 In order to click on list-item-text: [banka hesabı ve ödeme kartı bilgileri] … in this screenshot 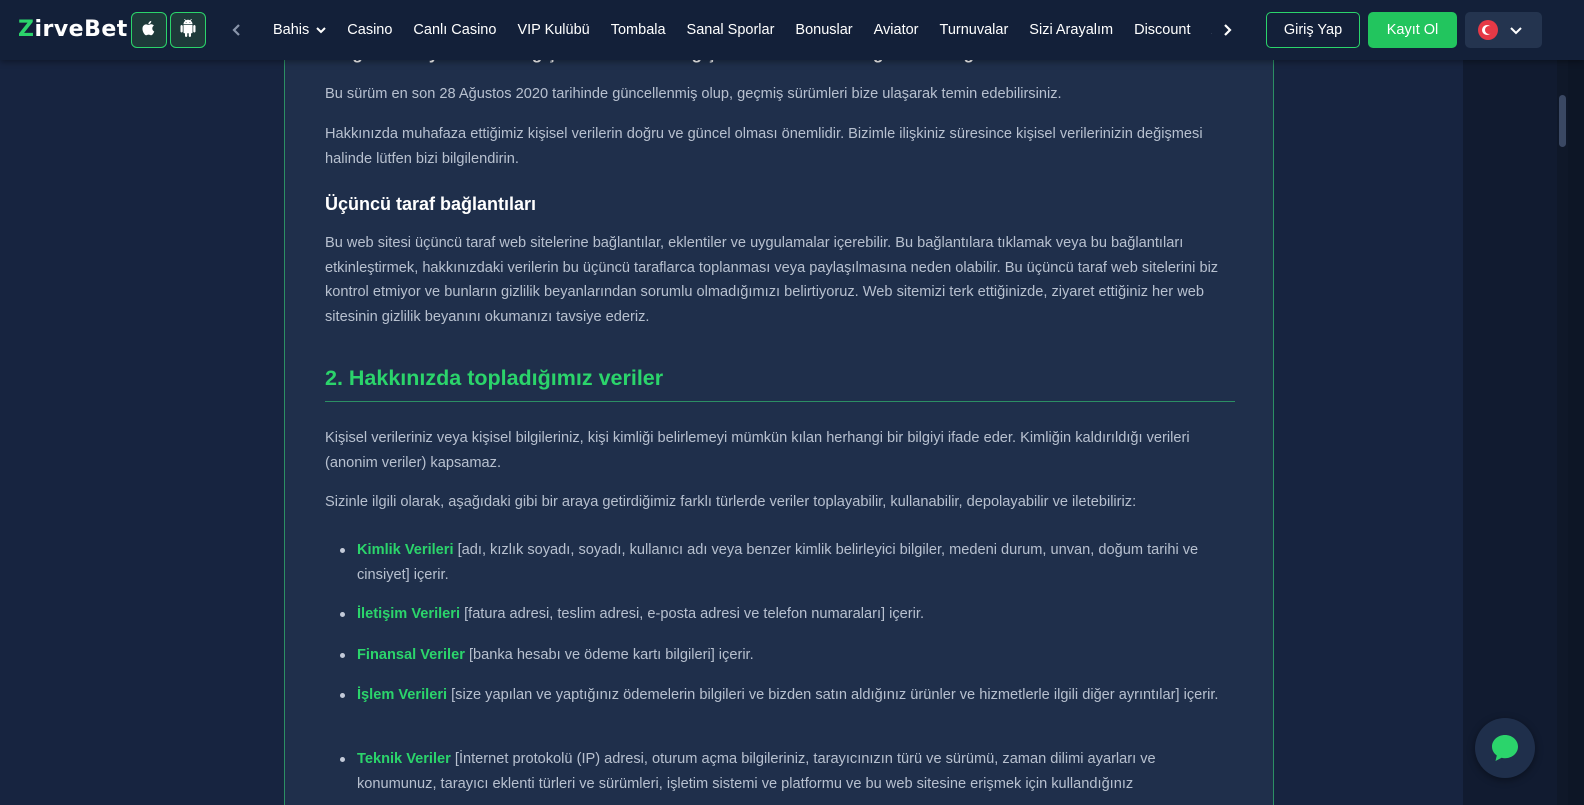, I will do `click(609, 655)`.